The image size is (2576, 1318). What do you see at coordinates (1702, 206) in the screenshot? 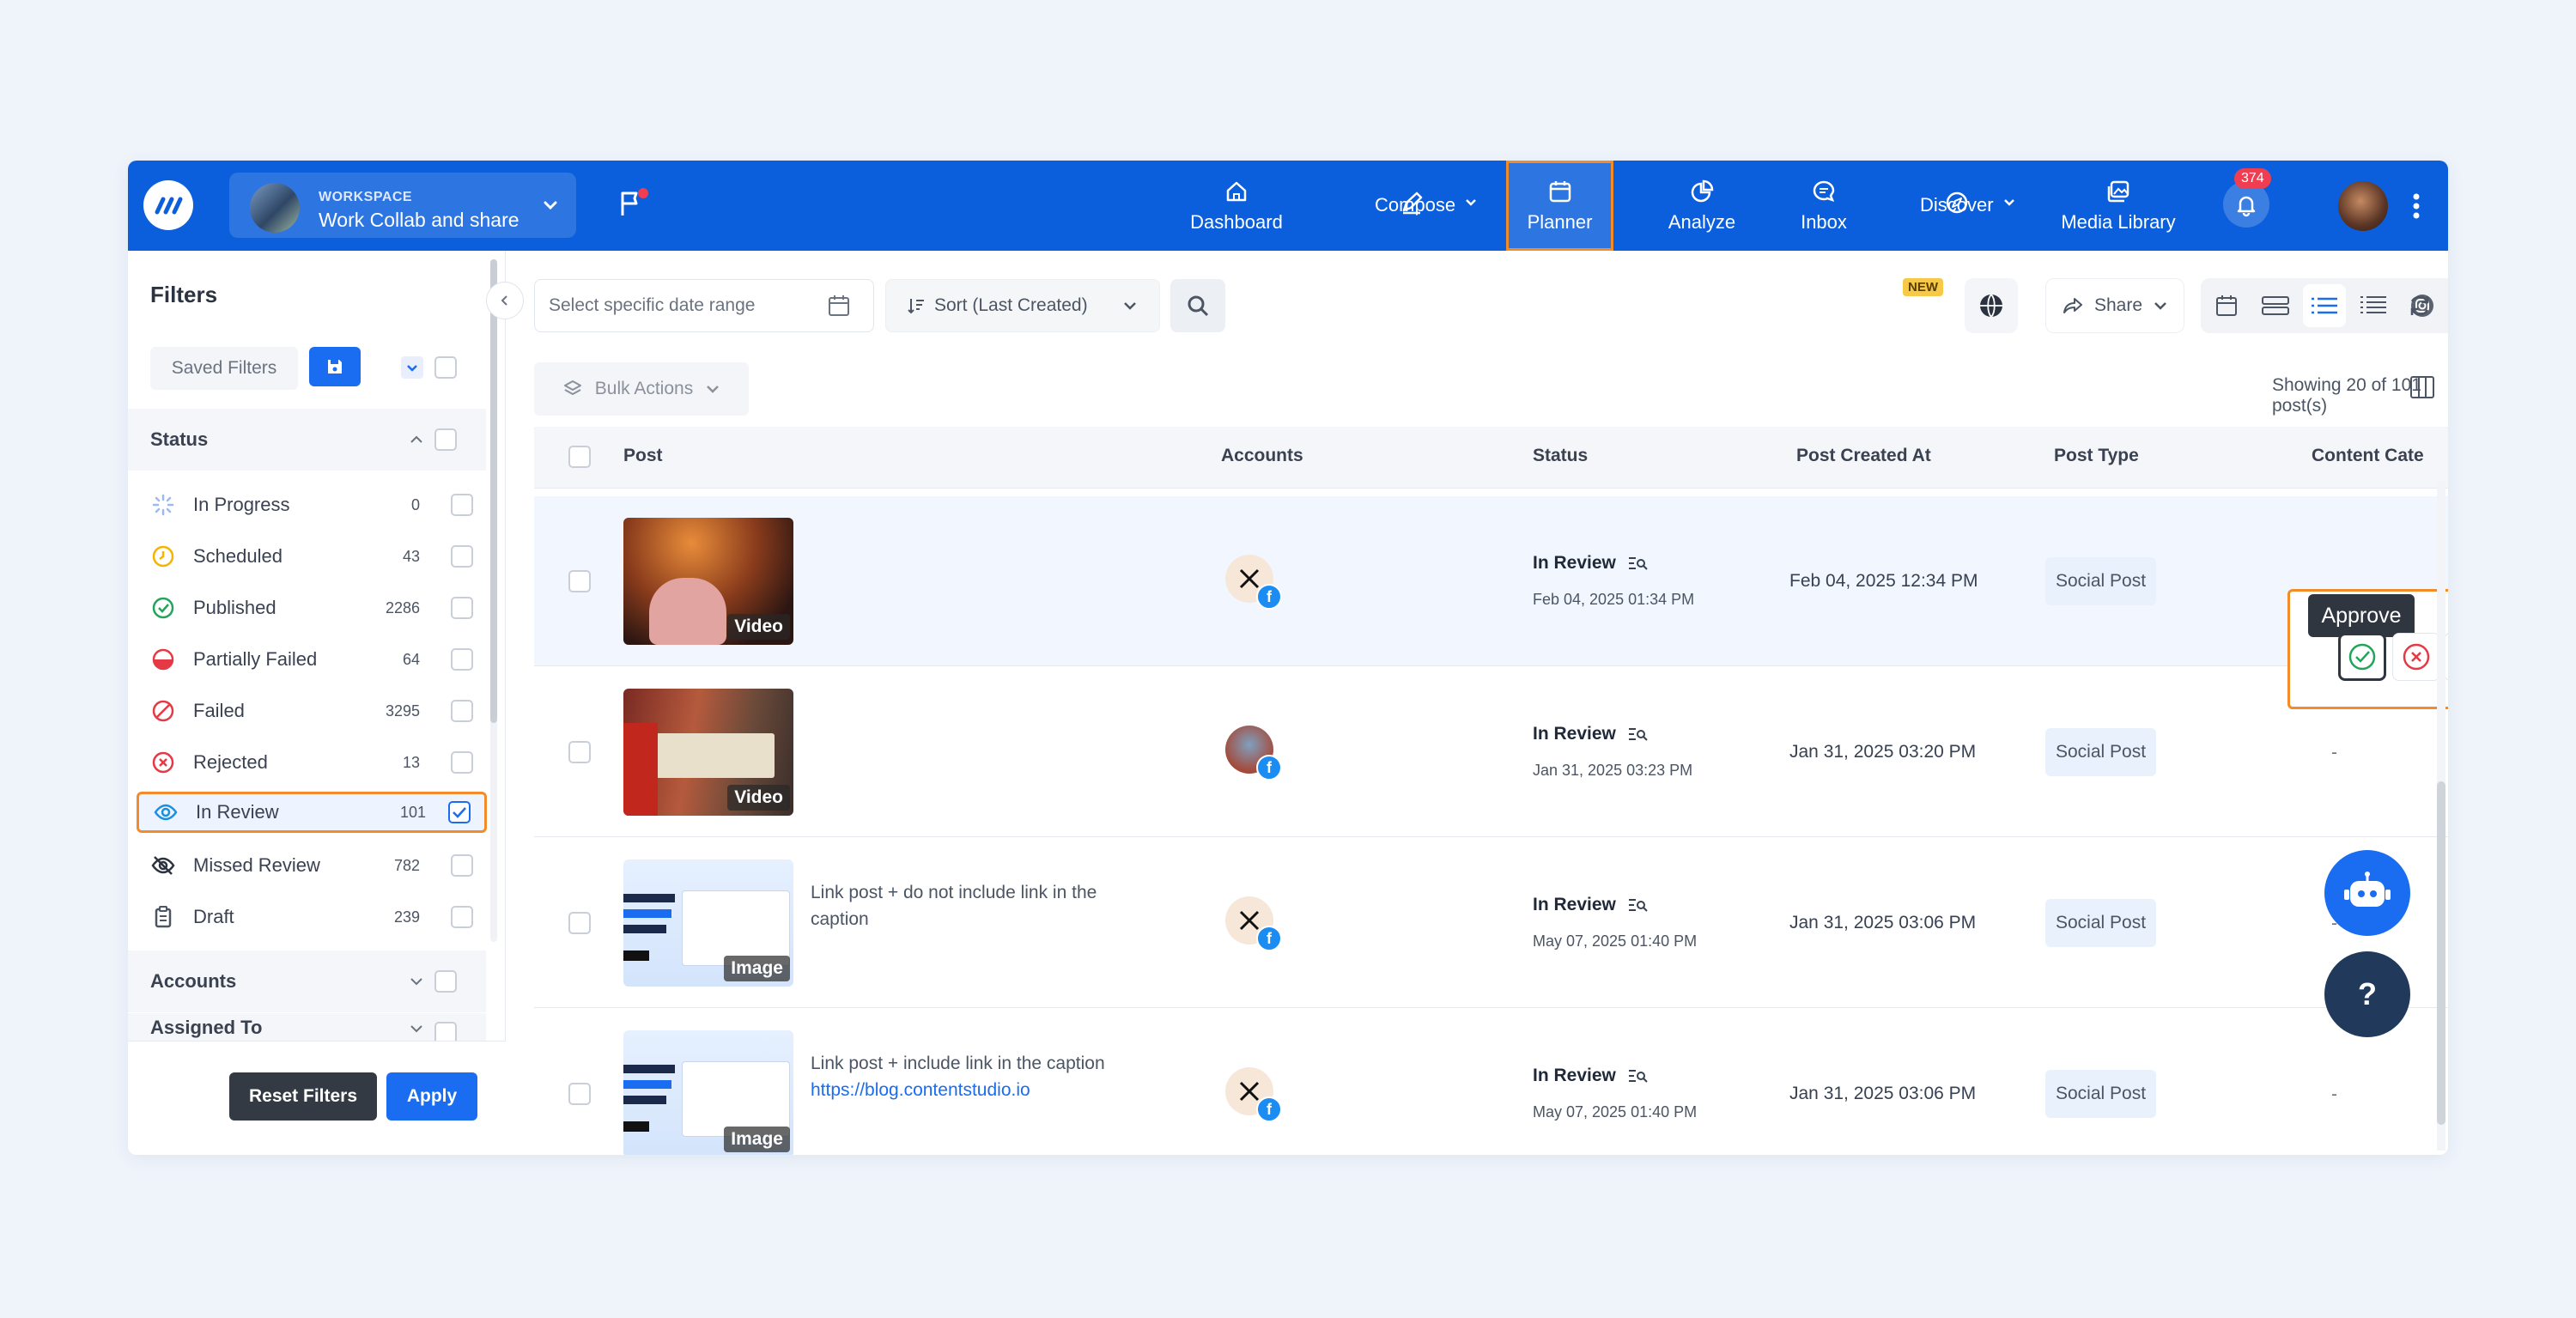
I see `nav-analyze: Analyze` at bounding box center [1702, 206].